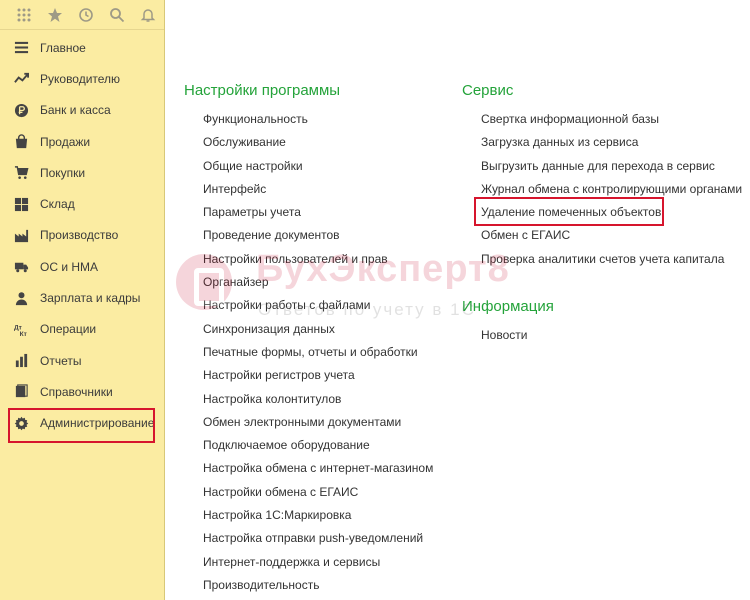 The height and width of the screenshot is (600, 750). I want to click on link-document-posting: Проведение документов, so click(308, 236).